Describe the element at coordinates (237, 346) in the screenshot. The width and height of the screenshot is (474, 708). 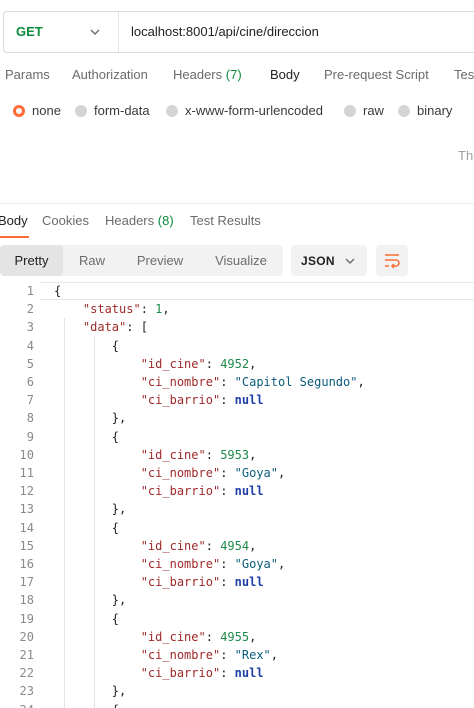
I see `code-line: 4 {` at that location.